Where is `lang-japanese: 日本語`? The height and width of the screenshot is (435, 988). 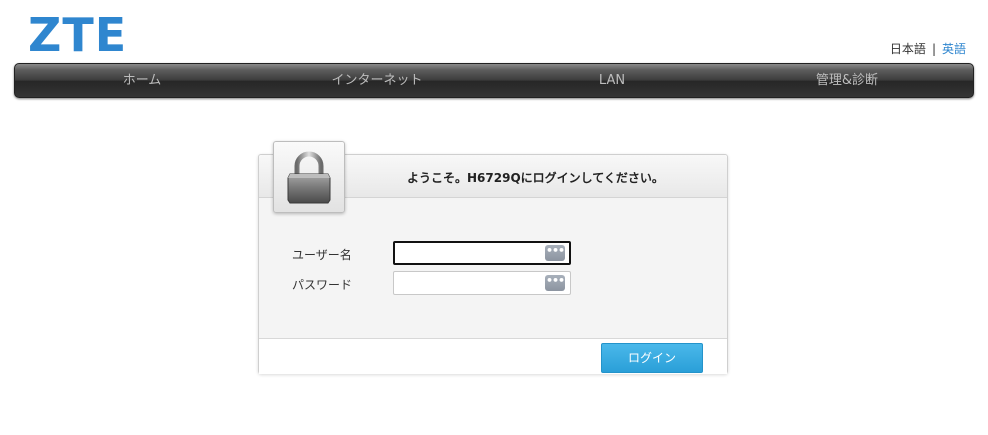
lang-japanese: 日本語 is located at coordinates (908, 49).